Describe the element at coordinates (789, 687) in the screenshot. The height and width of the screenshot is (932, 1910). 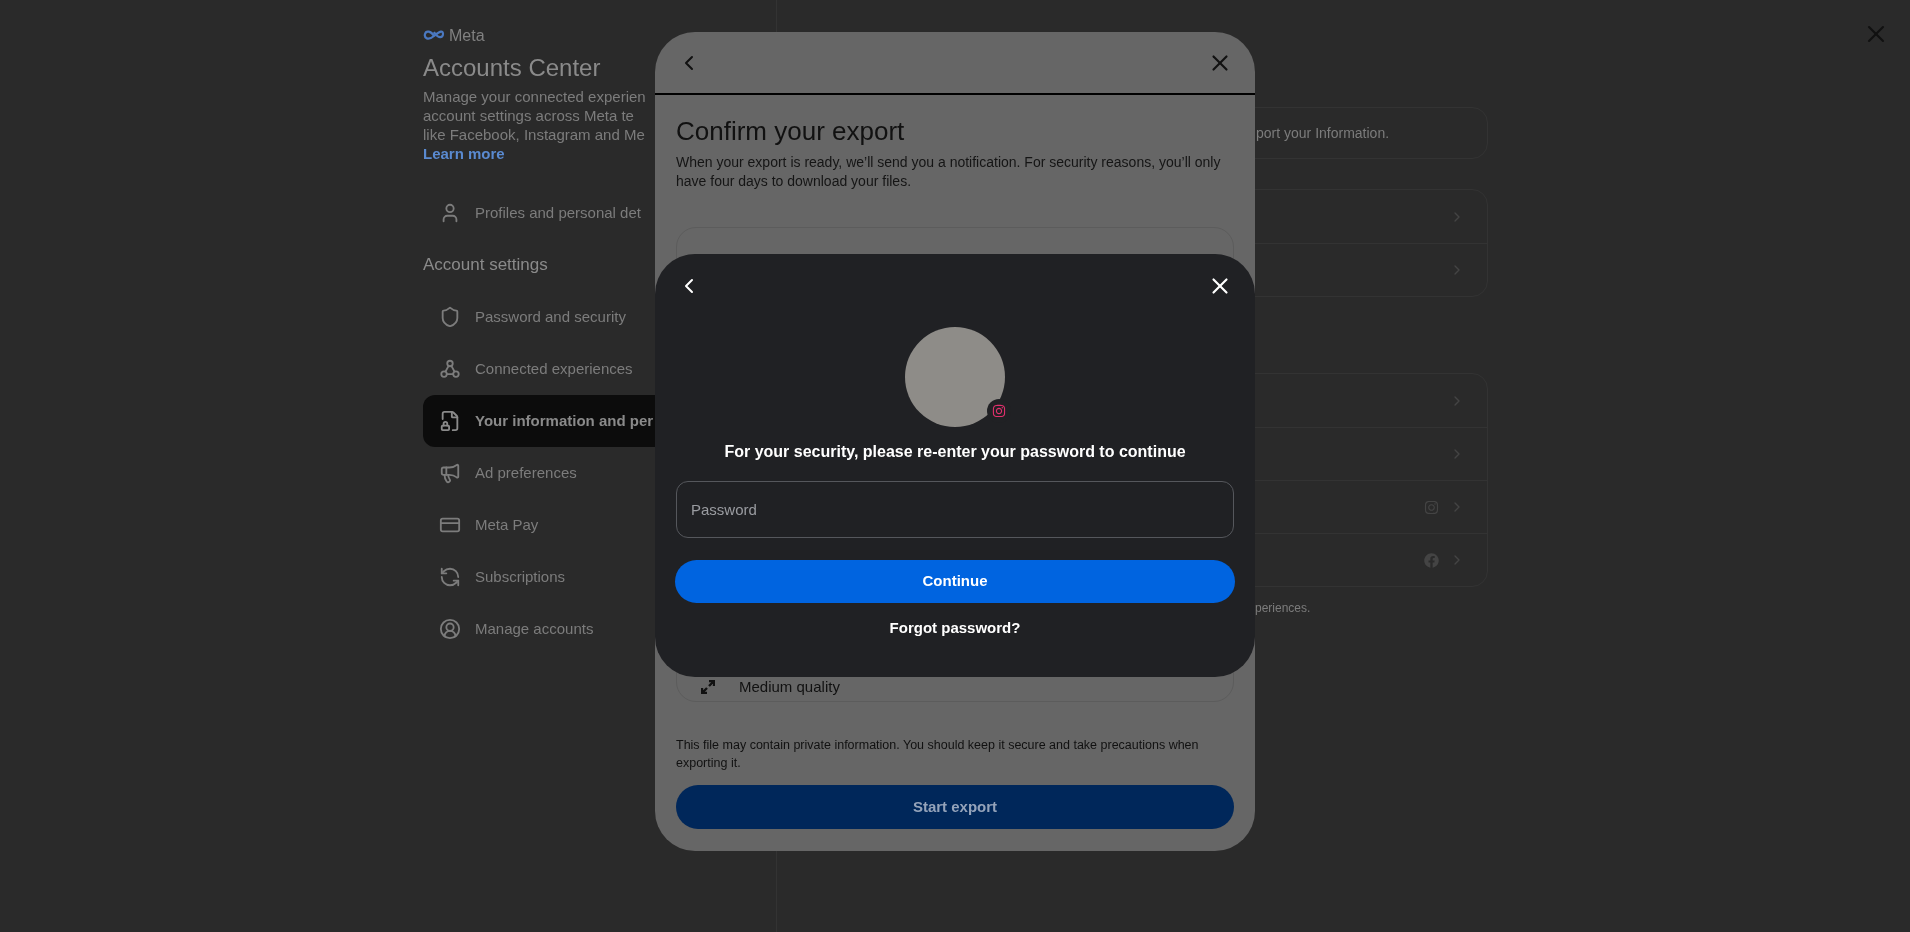
I see `option-subtitle: Medium quality` at that location.